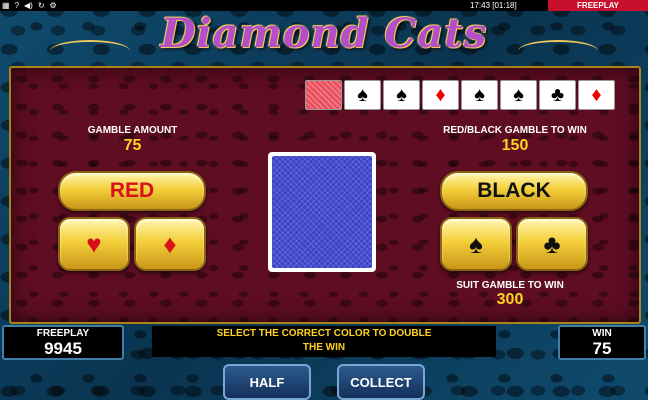 The image size is (648, 400). I want to click on suit-win-value: 300, so click(510, 299).